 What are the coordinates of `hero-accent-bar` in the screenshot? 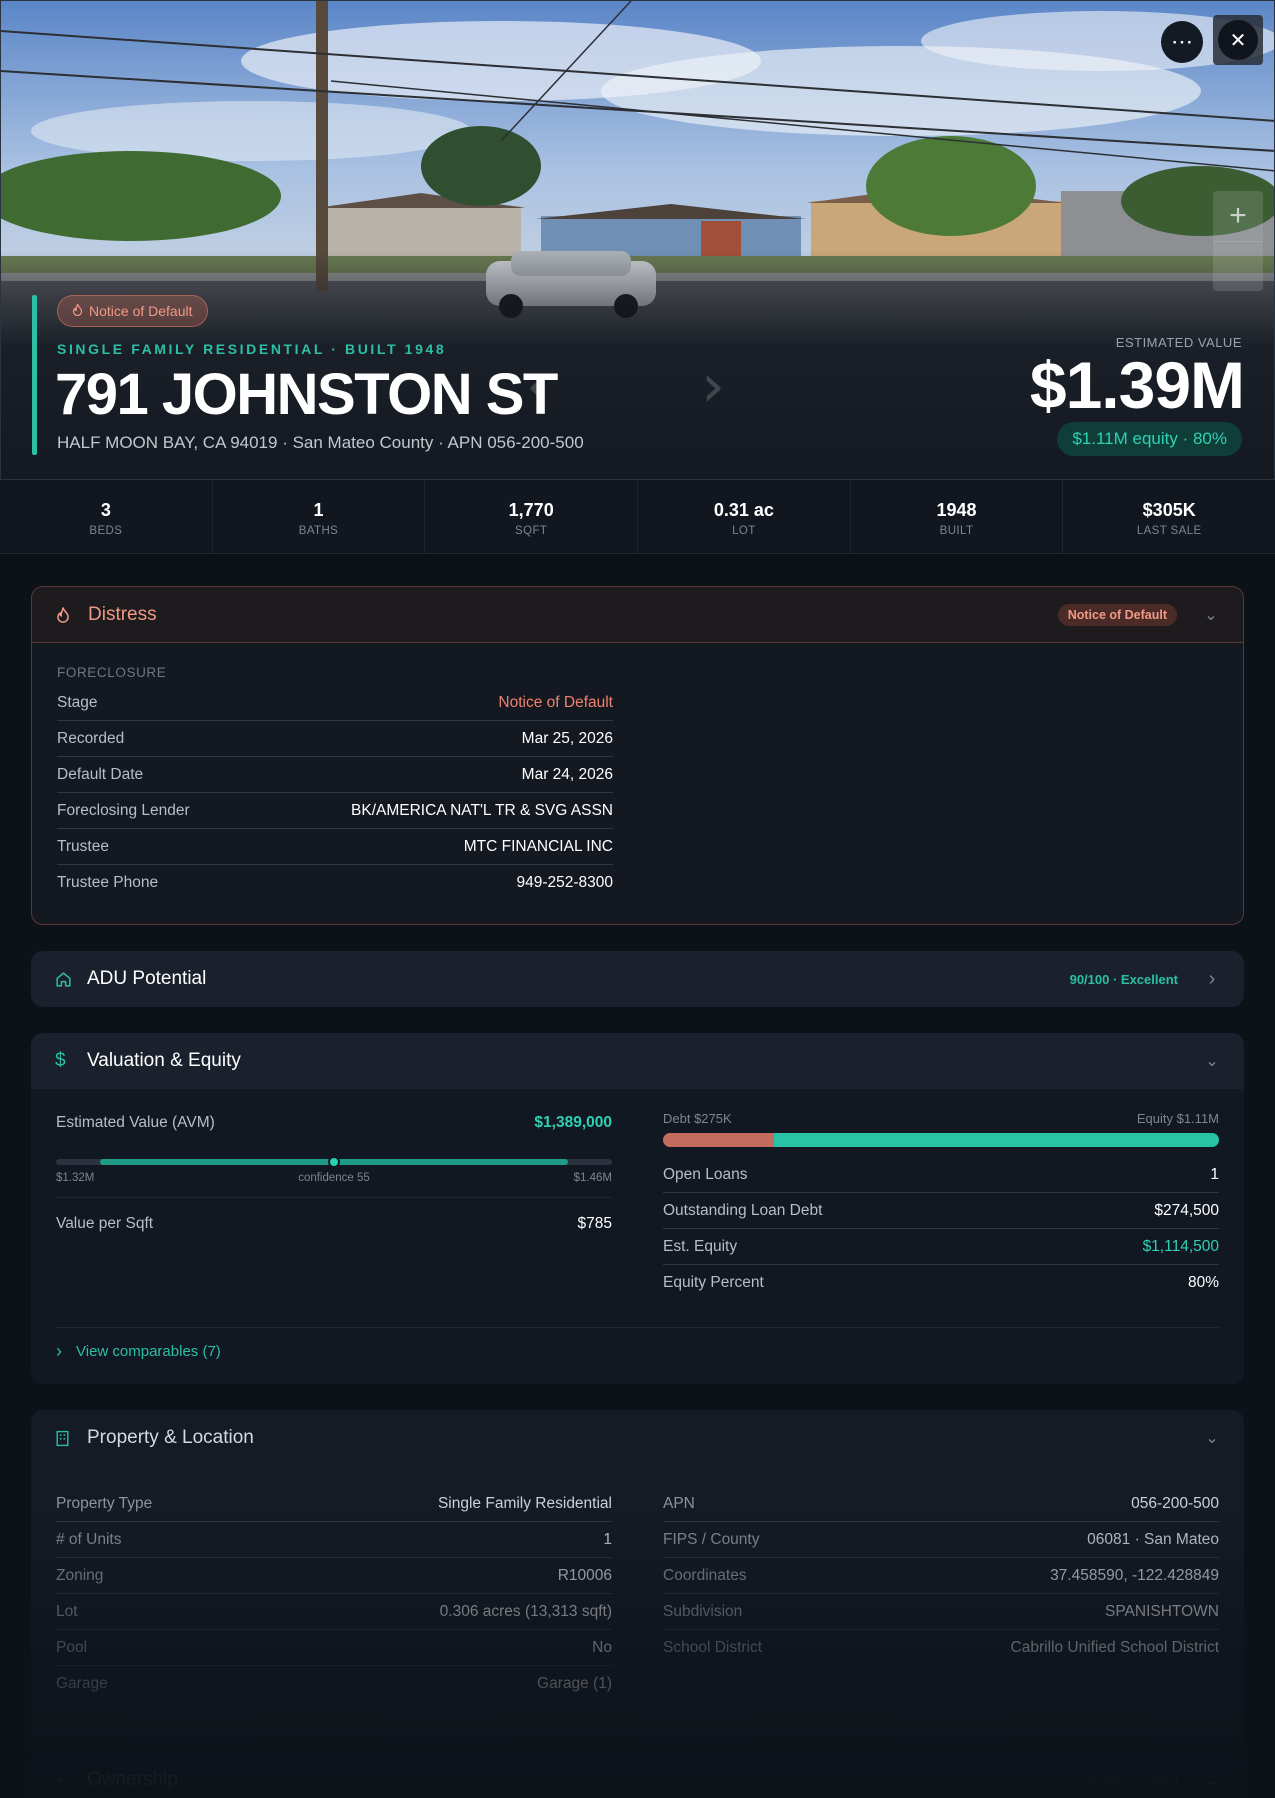 It's located at (34, 375).